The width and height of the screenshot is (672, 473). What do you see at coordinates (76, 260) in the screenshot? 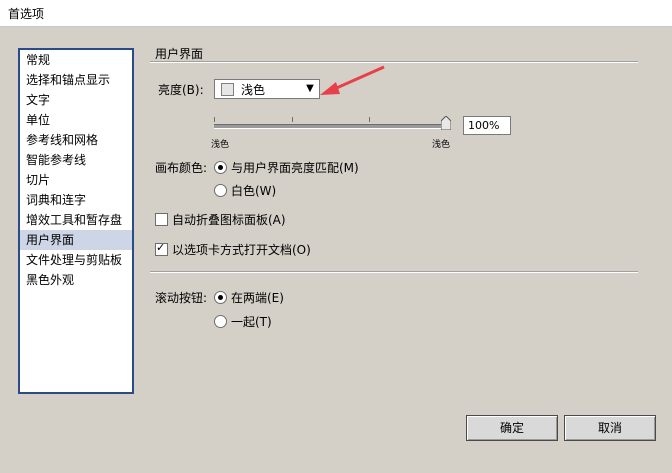
I see `sidebar-item-file-clipboard: 文件处理与剪贴板` at bounding box center [76, 260].